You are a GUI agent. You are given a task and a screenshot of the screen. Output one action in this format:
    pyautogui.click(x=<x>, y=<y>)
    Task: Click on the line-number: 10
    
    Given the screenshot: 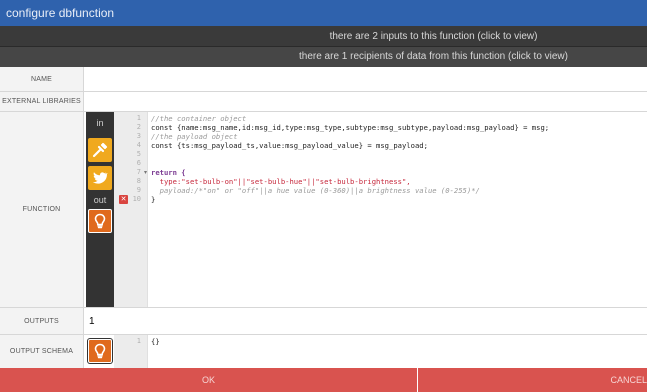 What is the action you would take?
    pyautogui.click(x=136, y=199)
    